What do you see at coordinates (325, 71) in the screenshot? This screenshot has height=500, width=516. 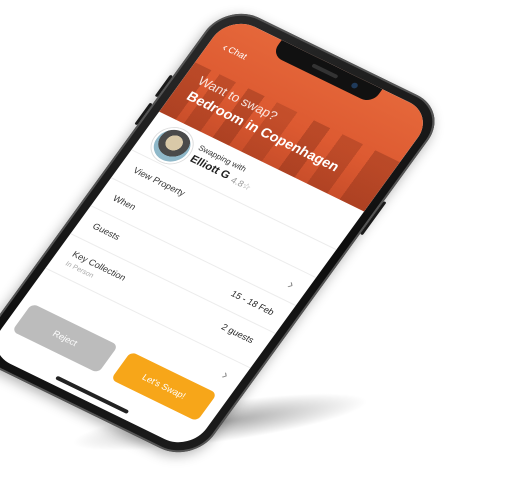 I see `speaker` at bounding box center [325, 71].